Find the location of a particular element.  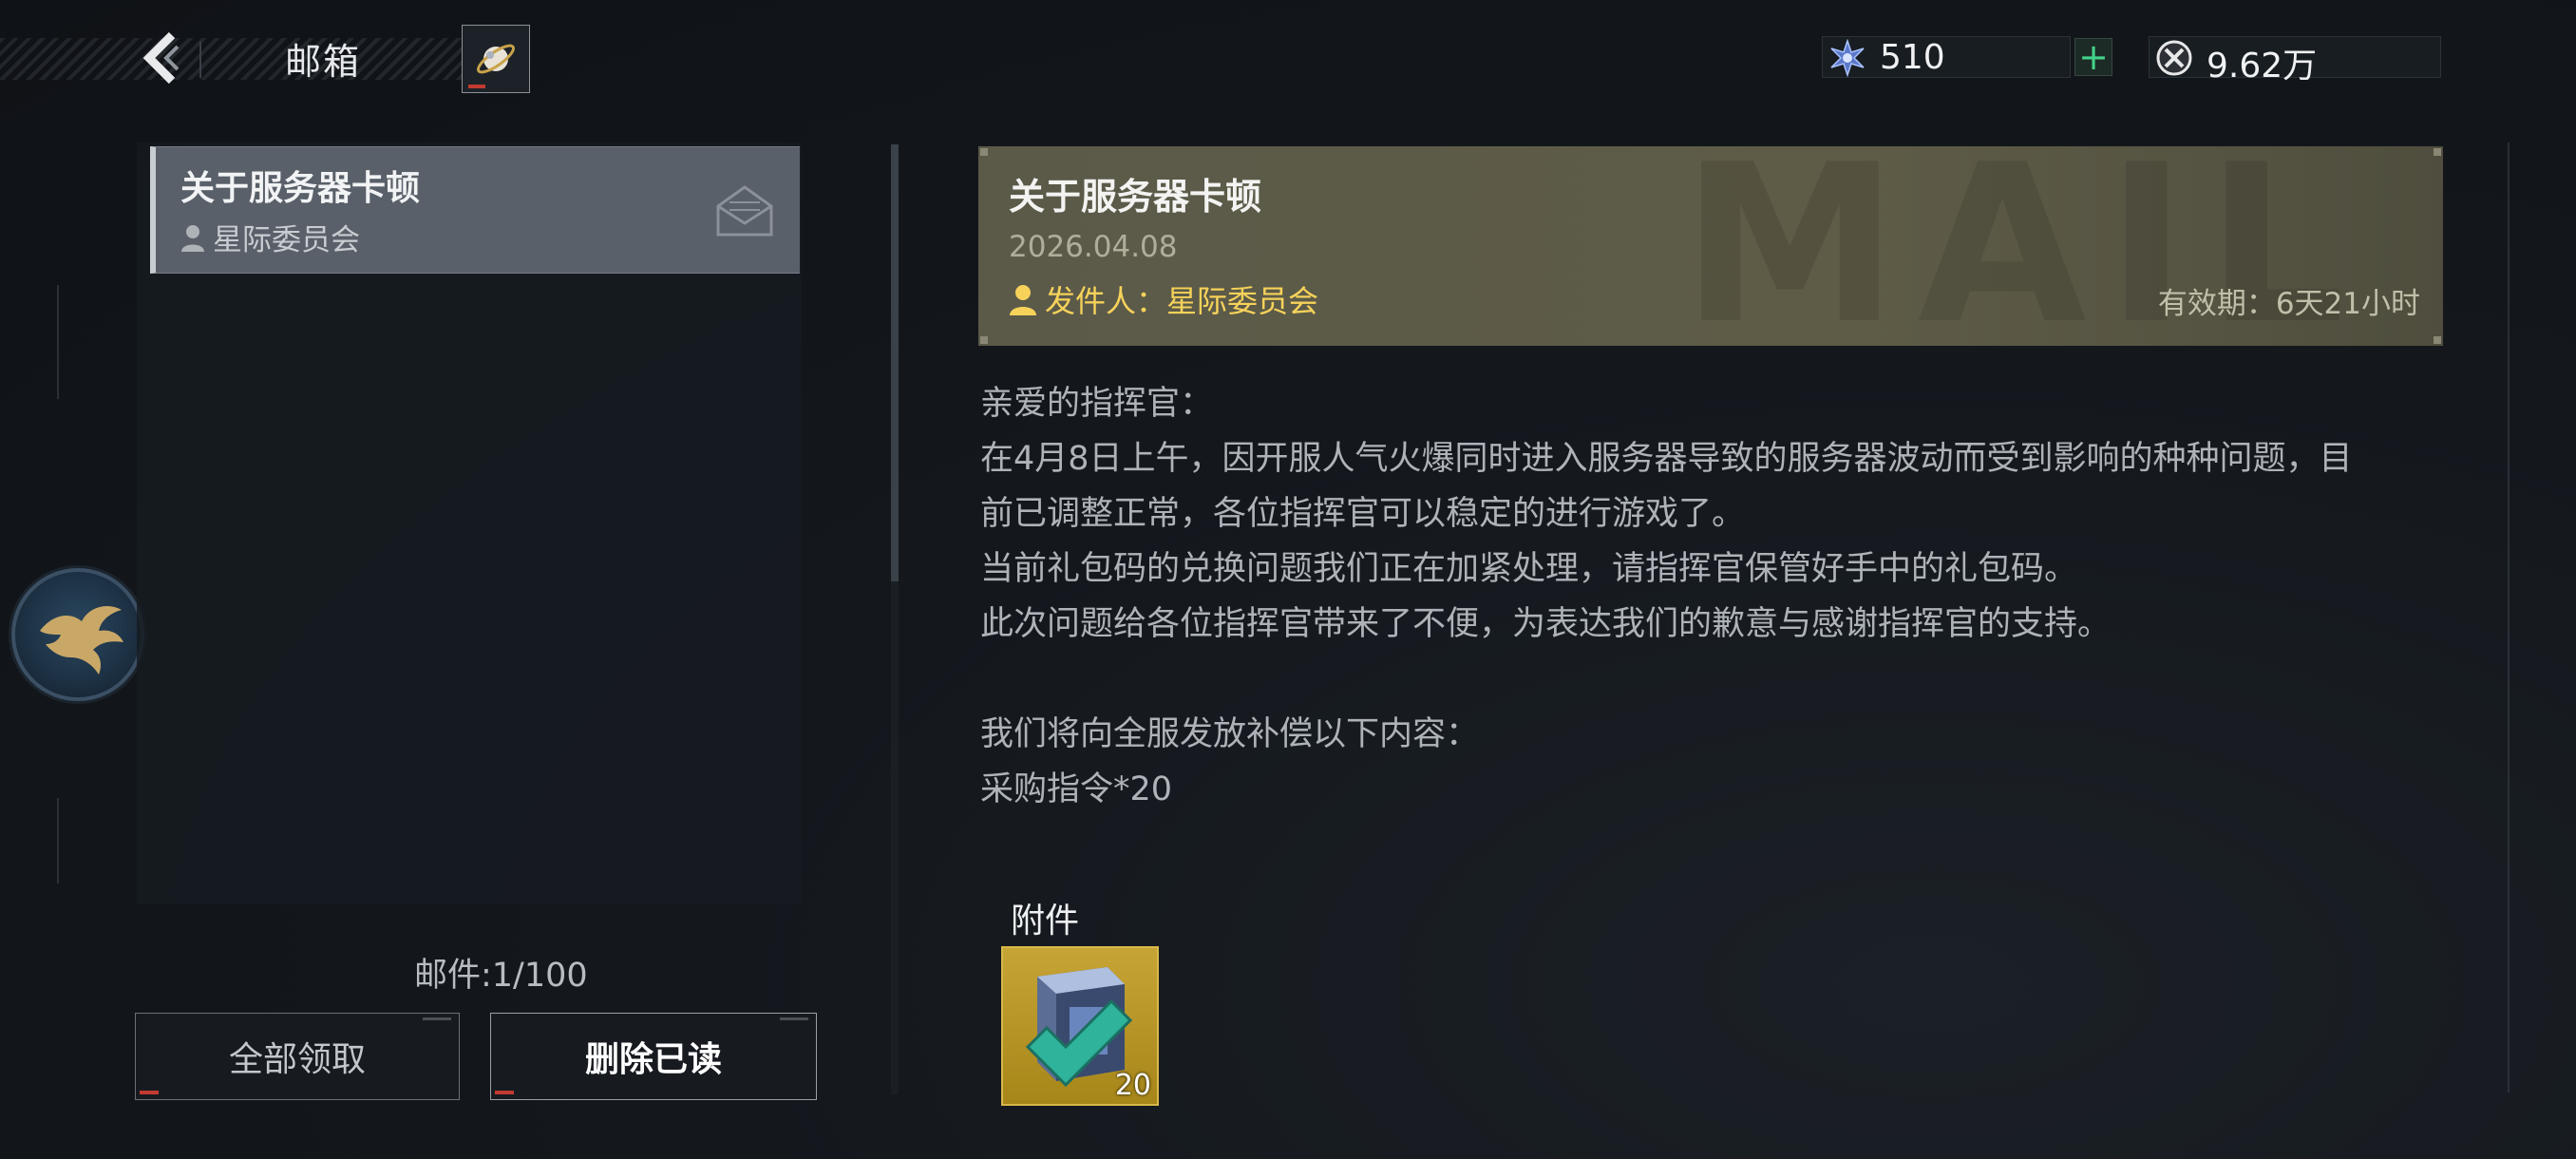

mail-body-line: 亲爱的指挥官： is located at coordinates (1097, 404).